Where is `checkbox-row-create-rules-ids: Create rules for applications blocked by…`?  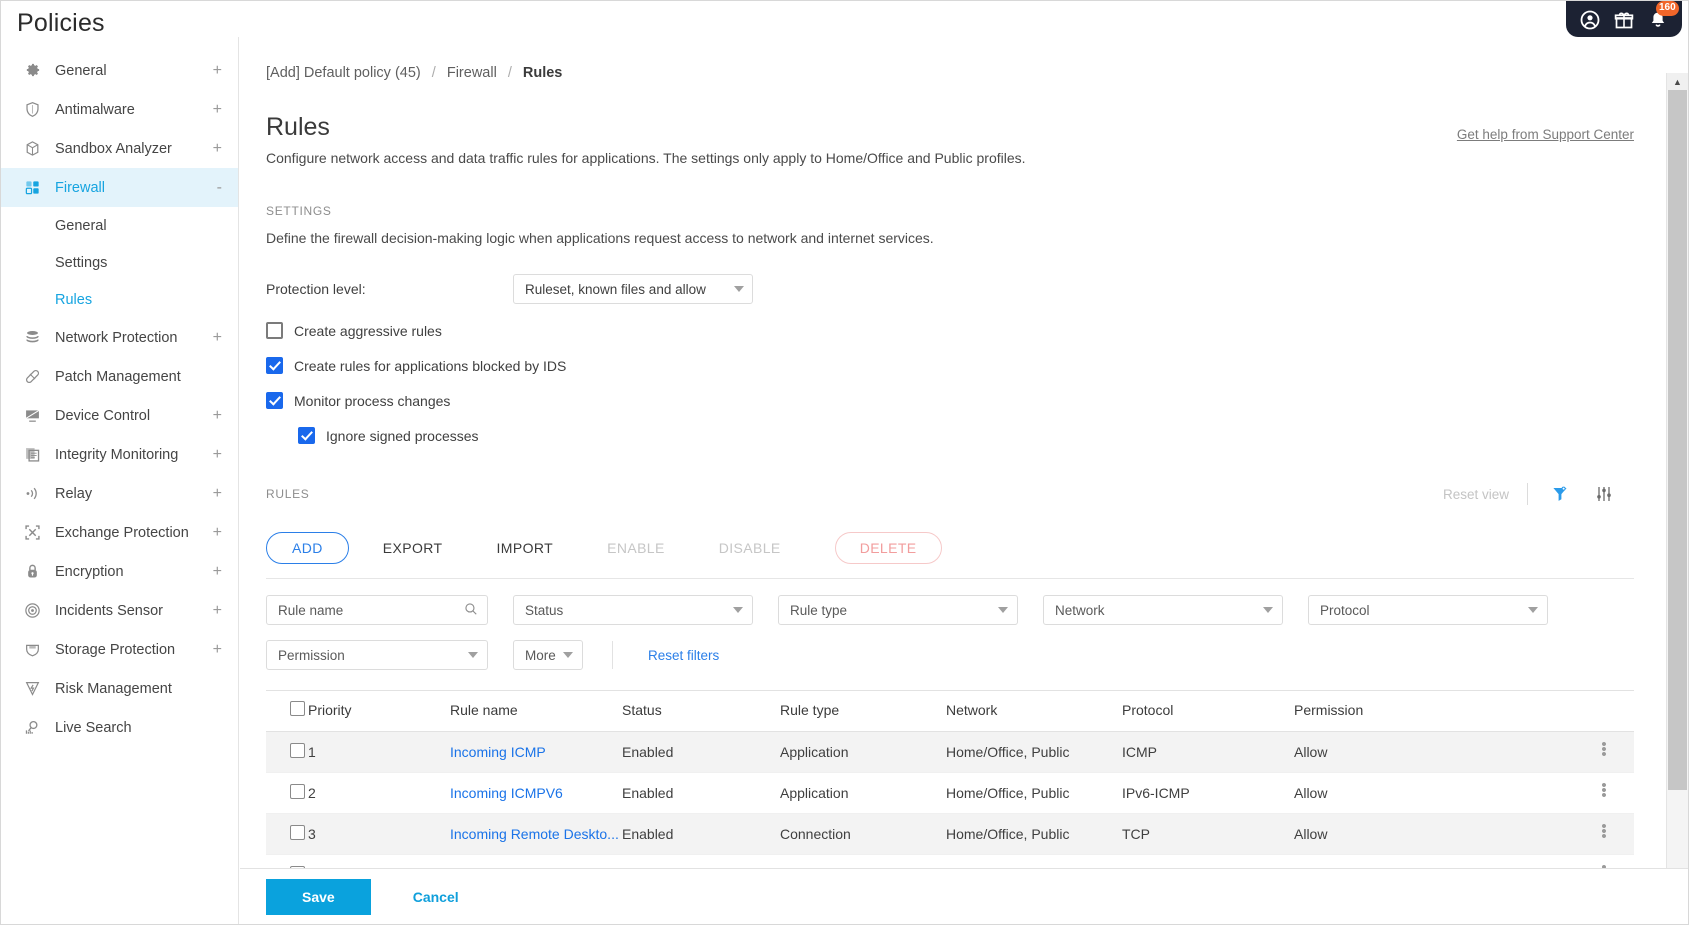
checkbox-row-create-rules-ids: Create rules for applications blocked by… is located at coordinates (950, 365).